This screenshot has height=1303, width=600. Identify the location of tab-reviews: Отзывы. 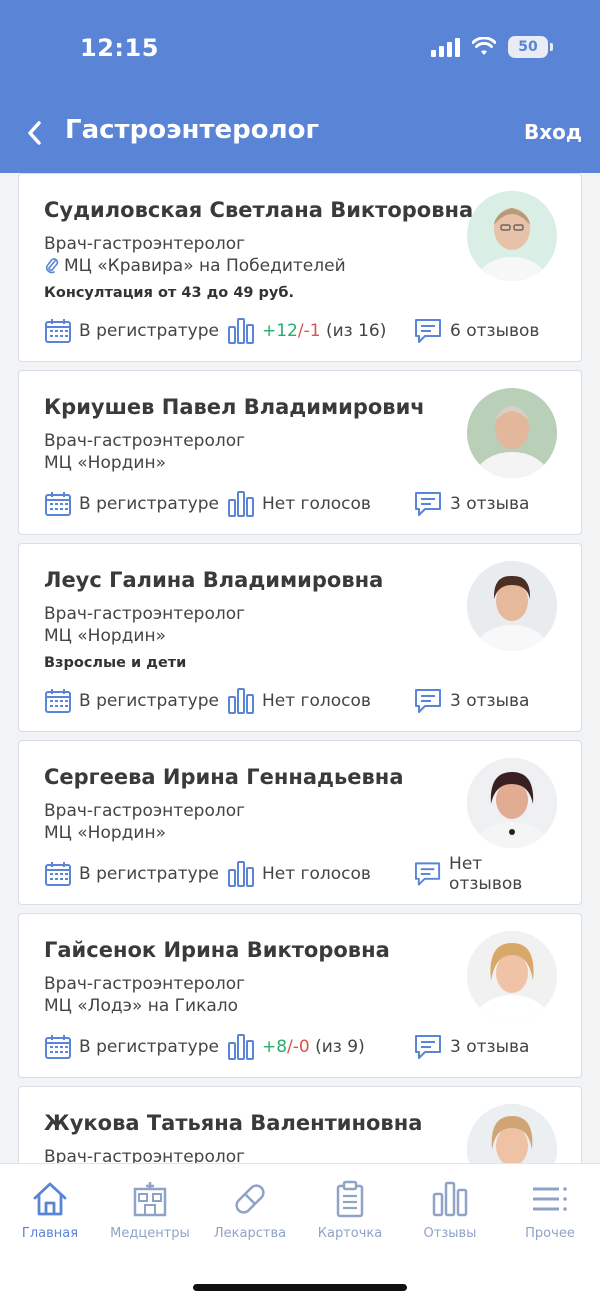
(450, 1210).